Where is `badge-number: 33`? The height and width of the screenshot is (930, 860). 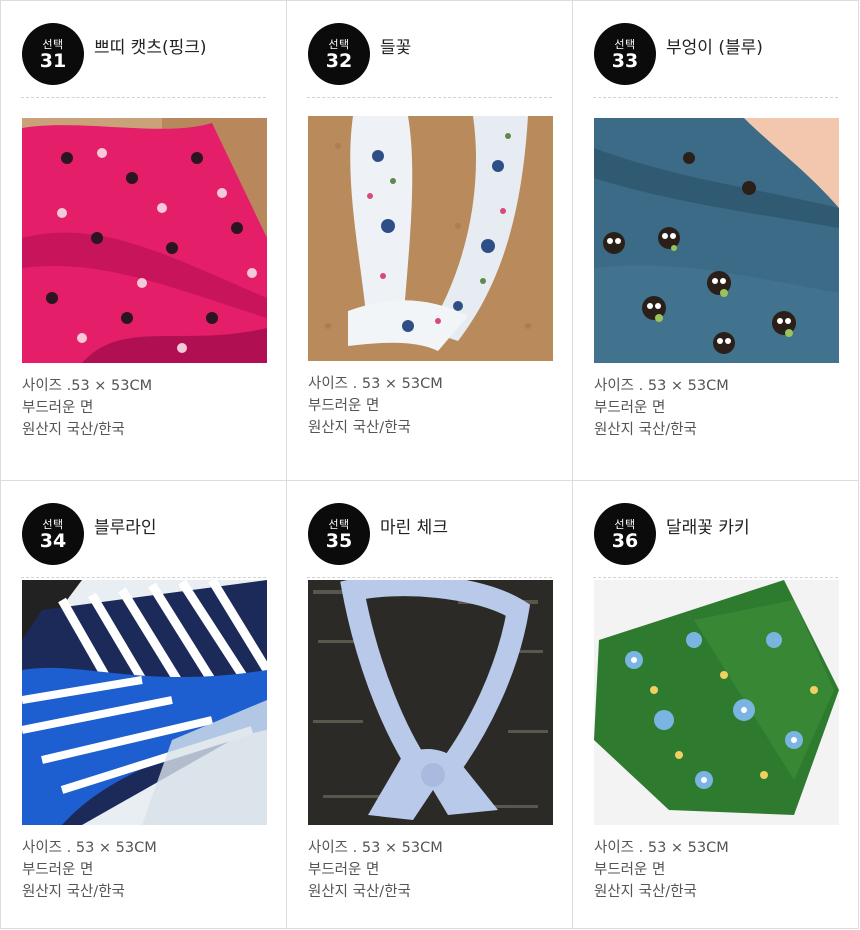 badge-number: 33 is located at coordinates (625, 61).